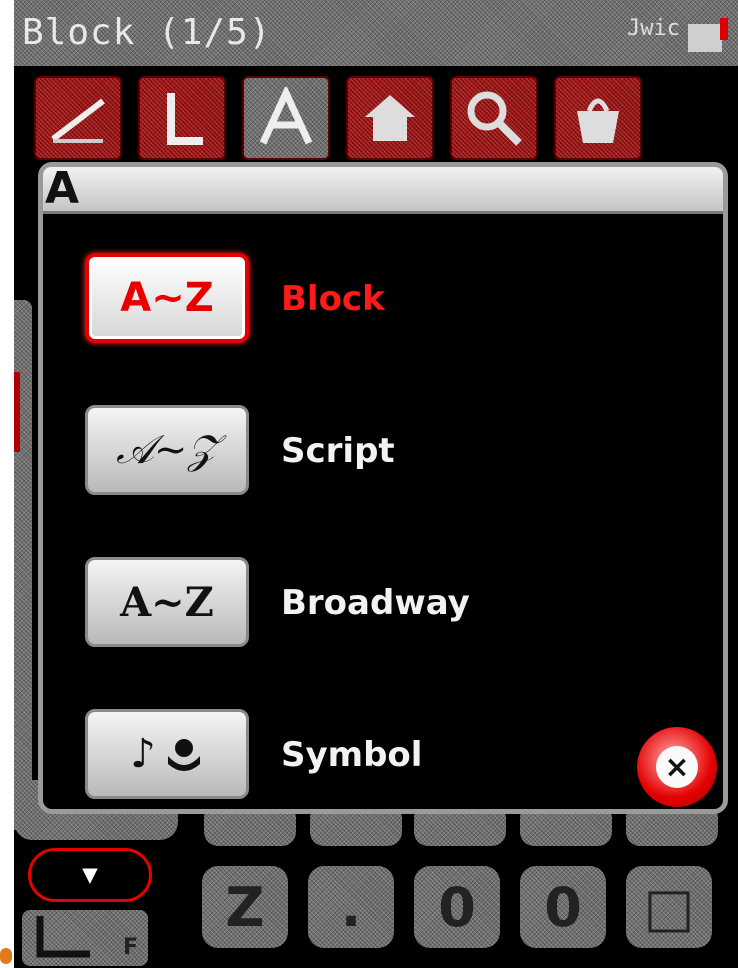 The width and height of the screenshot is (738, 968). What do you see at coordinates (383, 188) in the screenshot?
I see `dialog-header: A` at bounding box center [383, 188].